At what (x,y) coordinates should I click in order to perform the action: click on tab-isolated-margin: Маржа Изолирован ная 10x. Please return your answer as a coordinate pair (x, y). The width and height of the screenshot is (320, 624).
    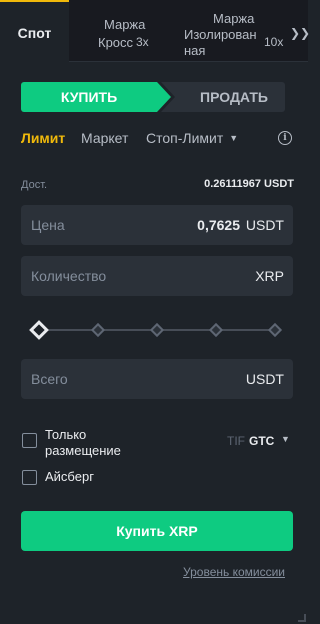
    Looking at the image, I should click on (235, 31).